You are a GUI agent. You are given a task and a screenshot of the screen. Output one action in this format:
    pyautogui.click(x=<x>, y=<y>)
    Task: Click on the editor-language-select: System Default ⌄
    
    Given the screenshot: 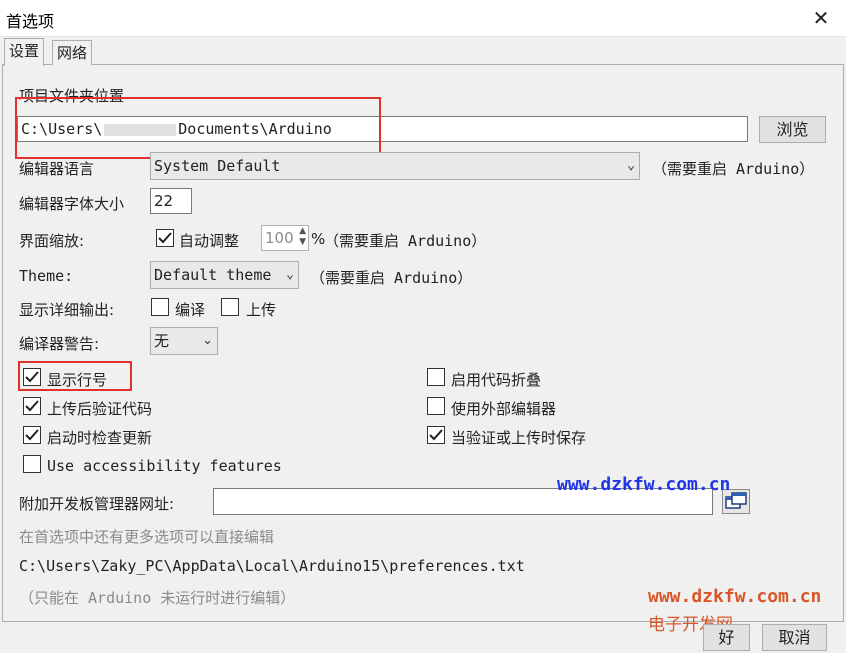 What is the action you would take?
    pyautogui.click(x=395, y=166)
    